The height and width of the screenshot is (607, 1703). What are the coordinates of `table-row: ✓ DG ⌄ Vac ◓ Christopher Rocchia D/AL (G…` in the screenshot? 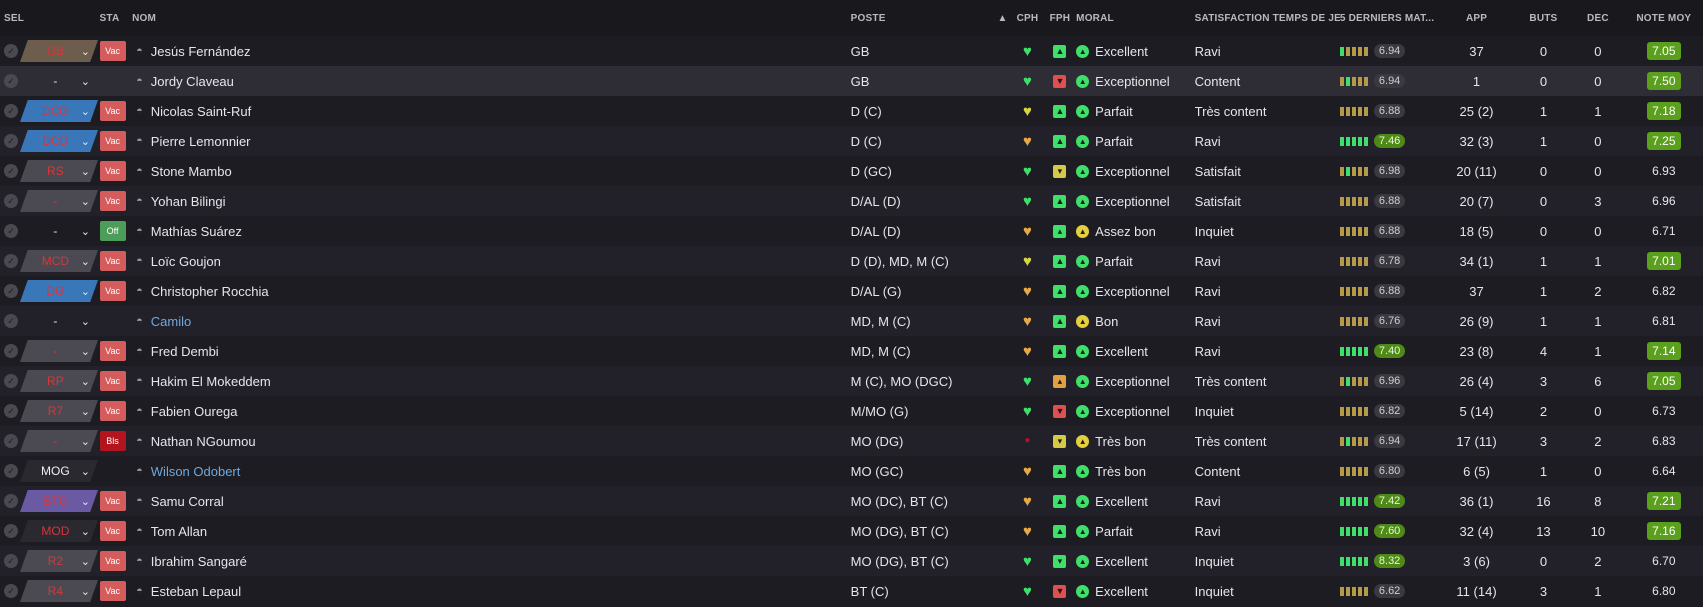 It's located at (851, 291).